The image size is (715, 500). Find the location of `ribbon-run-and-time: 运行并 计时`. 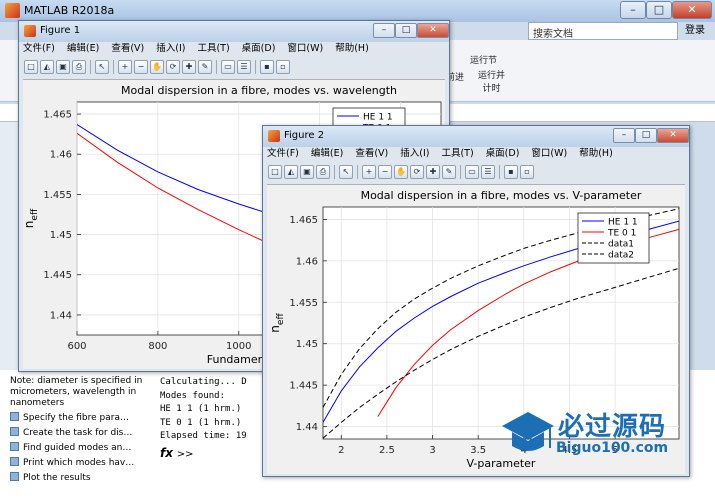

ribbon-run-and-time: 运行并 计时 is located at coordinates (491, 81).